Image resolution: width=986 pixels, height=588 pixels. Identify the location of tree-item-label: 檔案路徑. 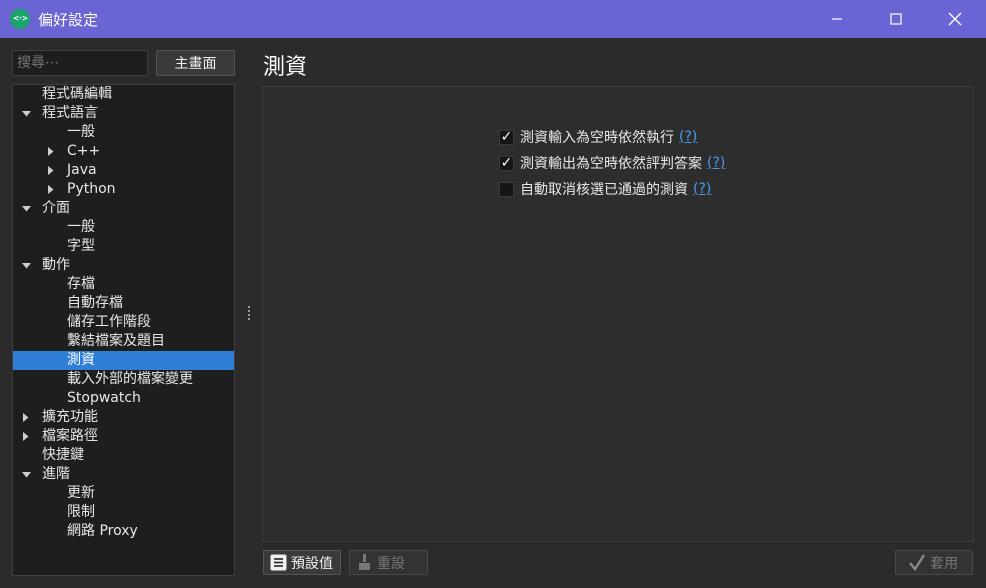
(70, 436).